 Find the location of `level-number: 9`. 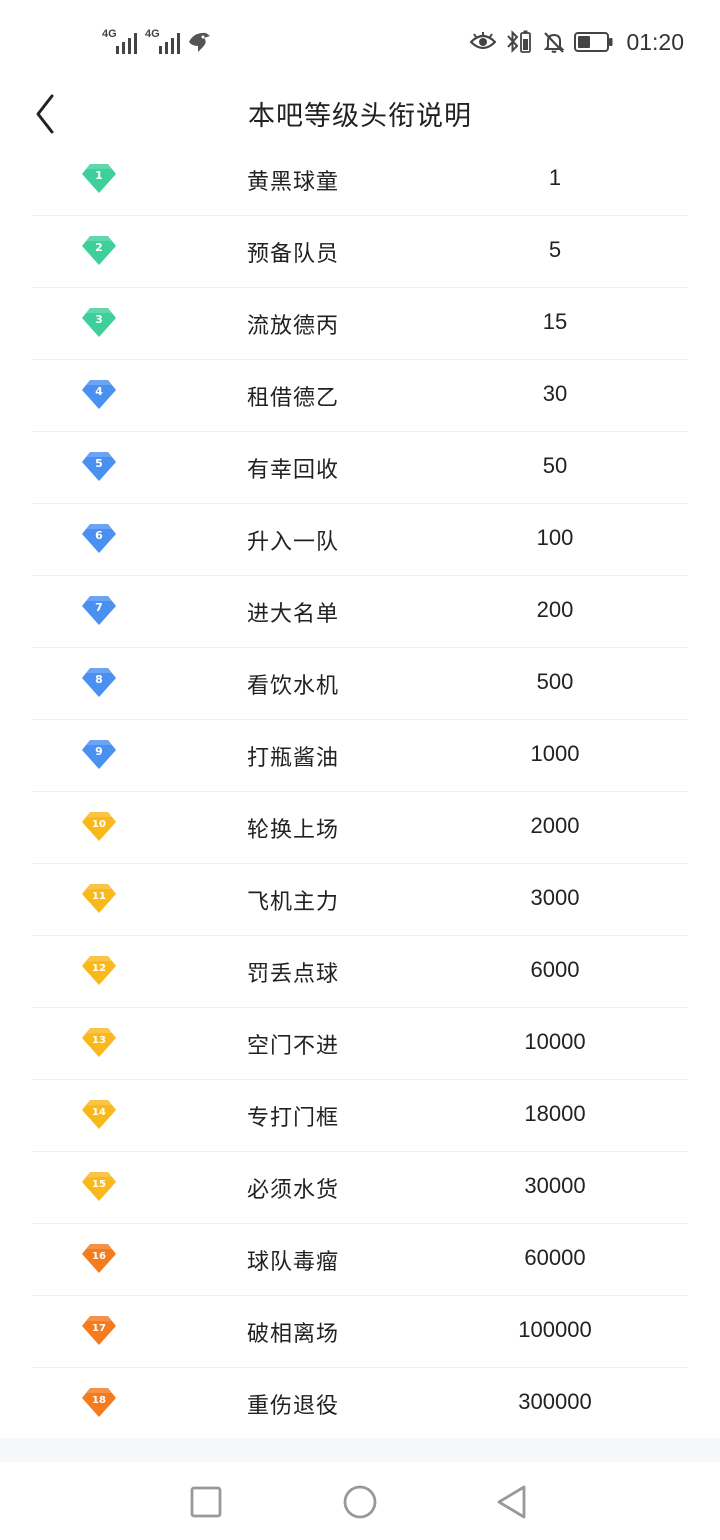

level-number: 9 is located at coordinates (99, 751).